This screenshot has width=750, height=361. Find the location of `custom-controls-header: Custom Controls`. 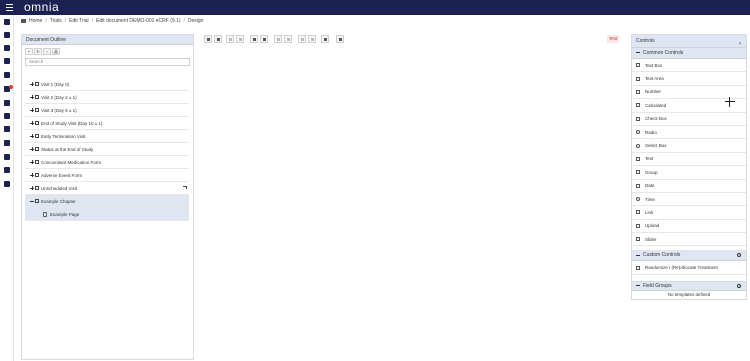

custom-controls-header: Custom Controls is located at coordinates (689, 256).